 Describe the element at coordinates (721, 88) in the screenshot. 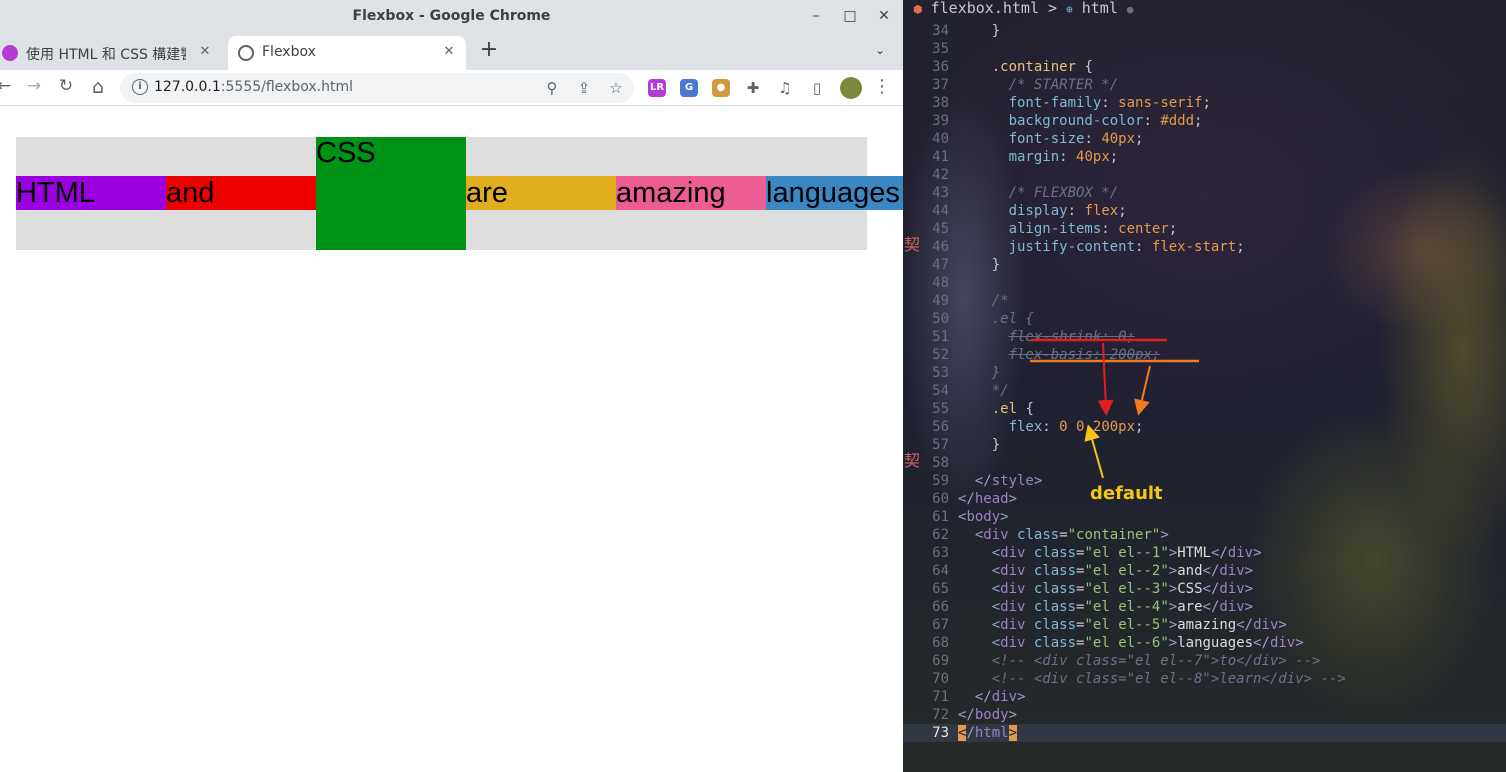

I see `cookie-extension-icon: ●` at that location.